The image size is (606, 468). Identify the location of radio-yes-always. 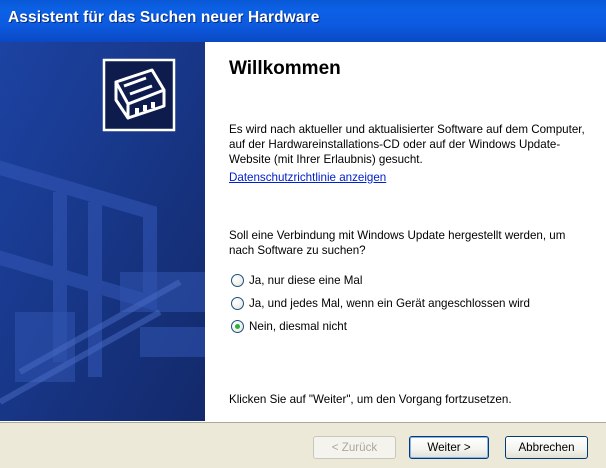
(237, 303).